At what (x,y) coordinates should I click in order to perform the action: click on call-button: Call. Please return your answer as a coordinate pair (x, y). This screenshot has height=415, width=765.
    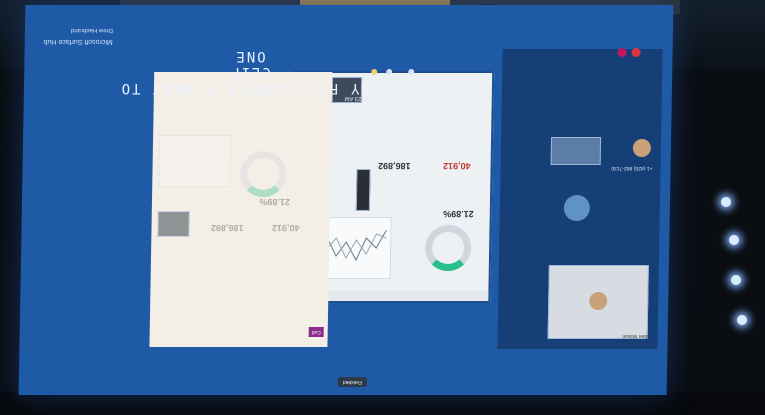
    Looking at the image, I should click on (316, 332).